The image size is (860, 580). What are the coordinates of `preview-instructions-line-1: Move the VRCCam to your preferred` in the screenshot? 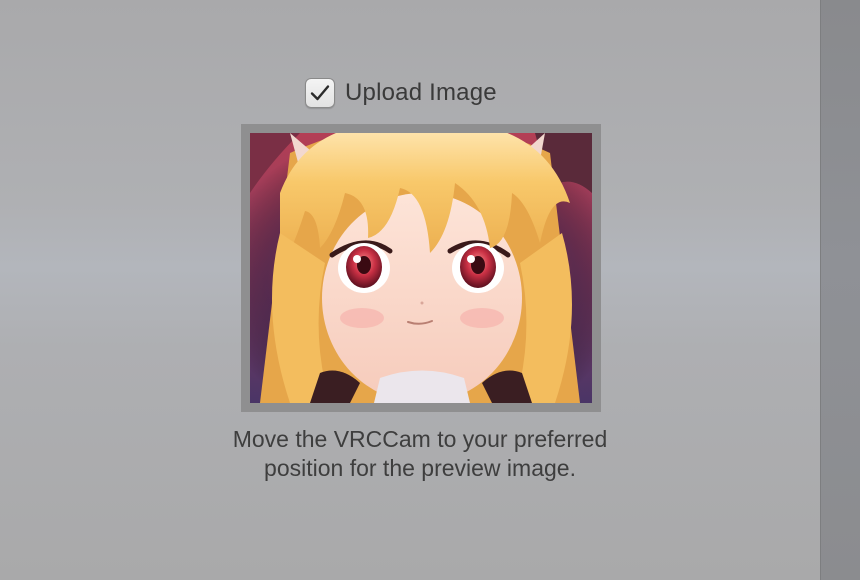 It's located at (420, 439).